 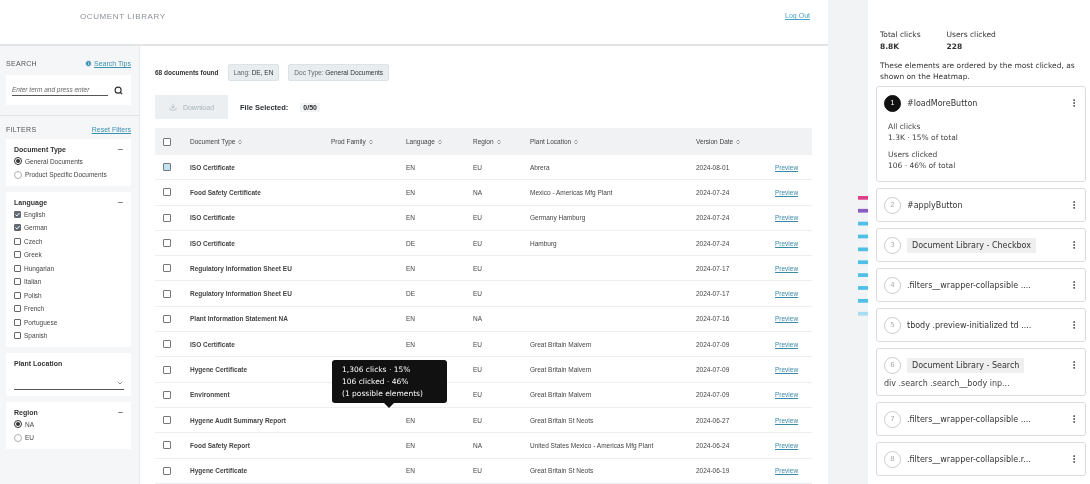 I want to click on select-all-checkbox, so click(x=167, y=141).